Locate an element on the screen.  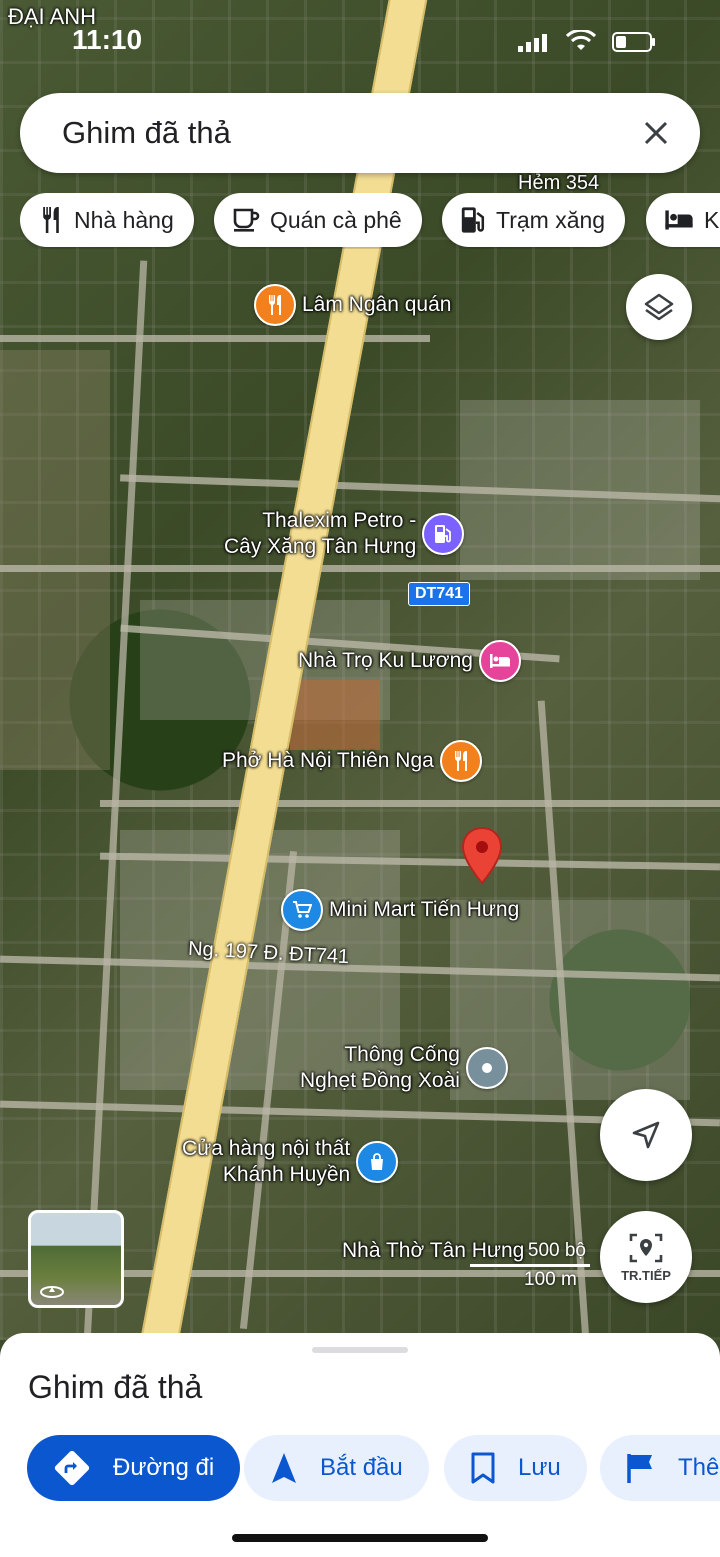
poi-label-line2: Cây Xăng Tân Hưng is located at coordinates (320, 546).